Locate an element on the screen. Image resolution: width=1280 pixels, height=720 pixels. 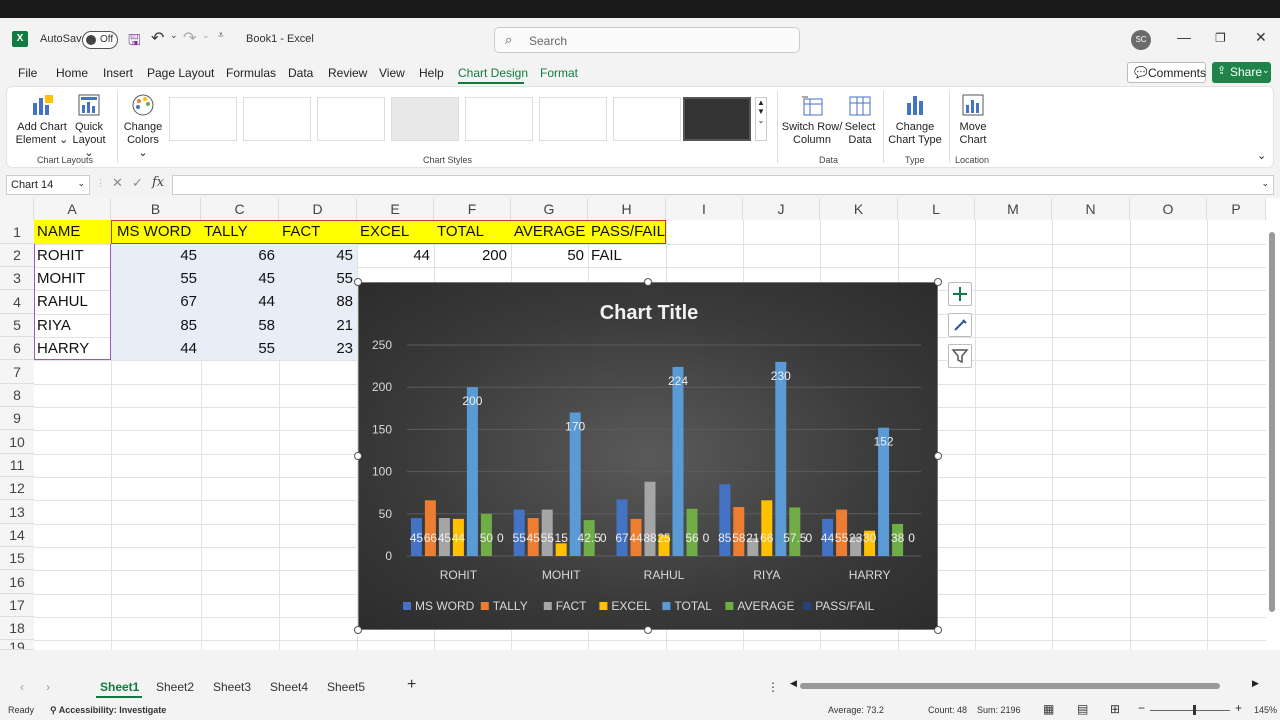
accessibility-status: ⚲ Accessibility: Investigate is located at coordinates (108, 710).